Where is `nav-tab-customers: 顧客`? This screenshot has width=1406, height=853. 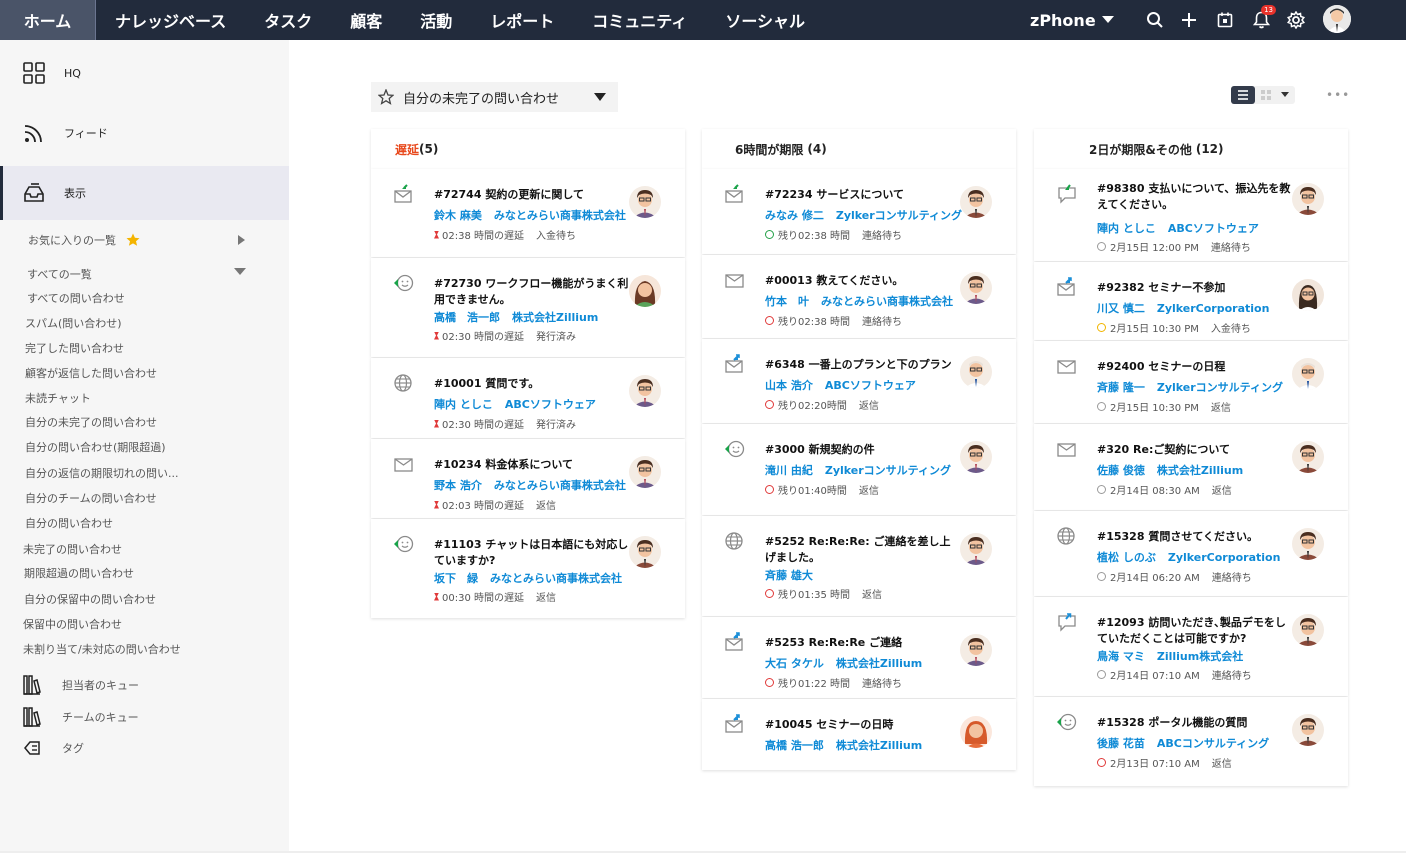
nav-tab-customers: 顧客 is located at coordinates (366, 20).